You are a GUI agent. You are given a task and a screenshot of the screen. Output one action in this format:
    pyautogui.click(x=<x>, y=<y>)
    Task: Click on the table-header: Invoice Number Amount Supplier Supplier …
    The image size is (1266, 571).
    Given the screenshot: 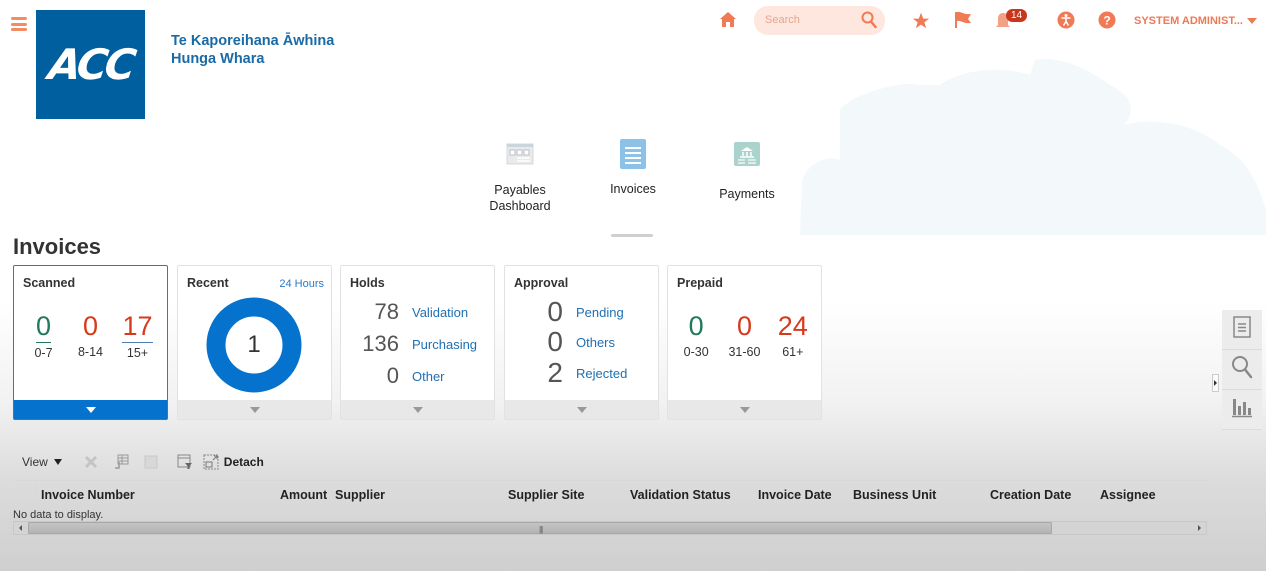 What is the action you would take?
    pyautogui.click(x=610, y=493)
    